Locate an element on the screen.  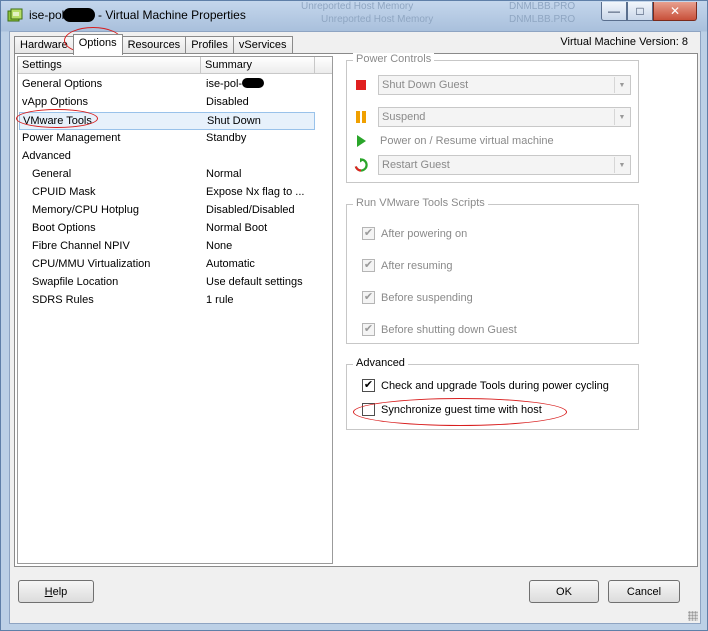
setting-summary: Automatic is located at coordinates (230, 264).